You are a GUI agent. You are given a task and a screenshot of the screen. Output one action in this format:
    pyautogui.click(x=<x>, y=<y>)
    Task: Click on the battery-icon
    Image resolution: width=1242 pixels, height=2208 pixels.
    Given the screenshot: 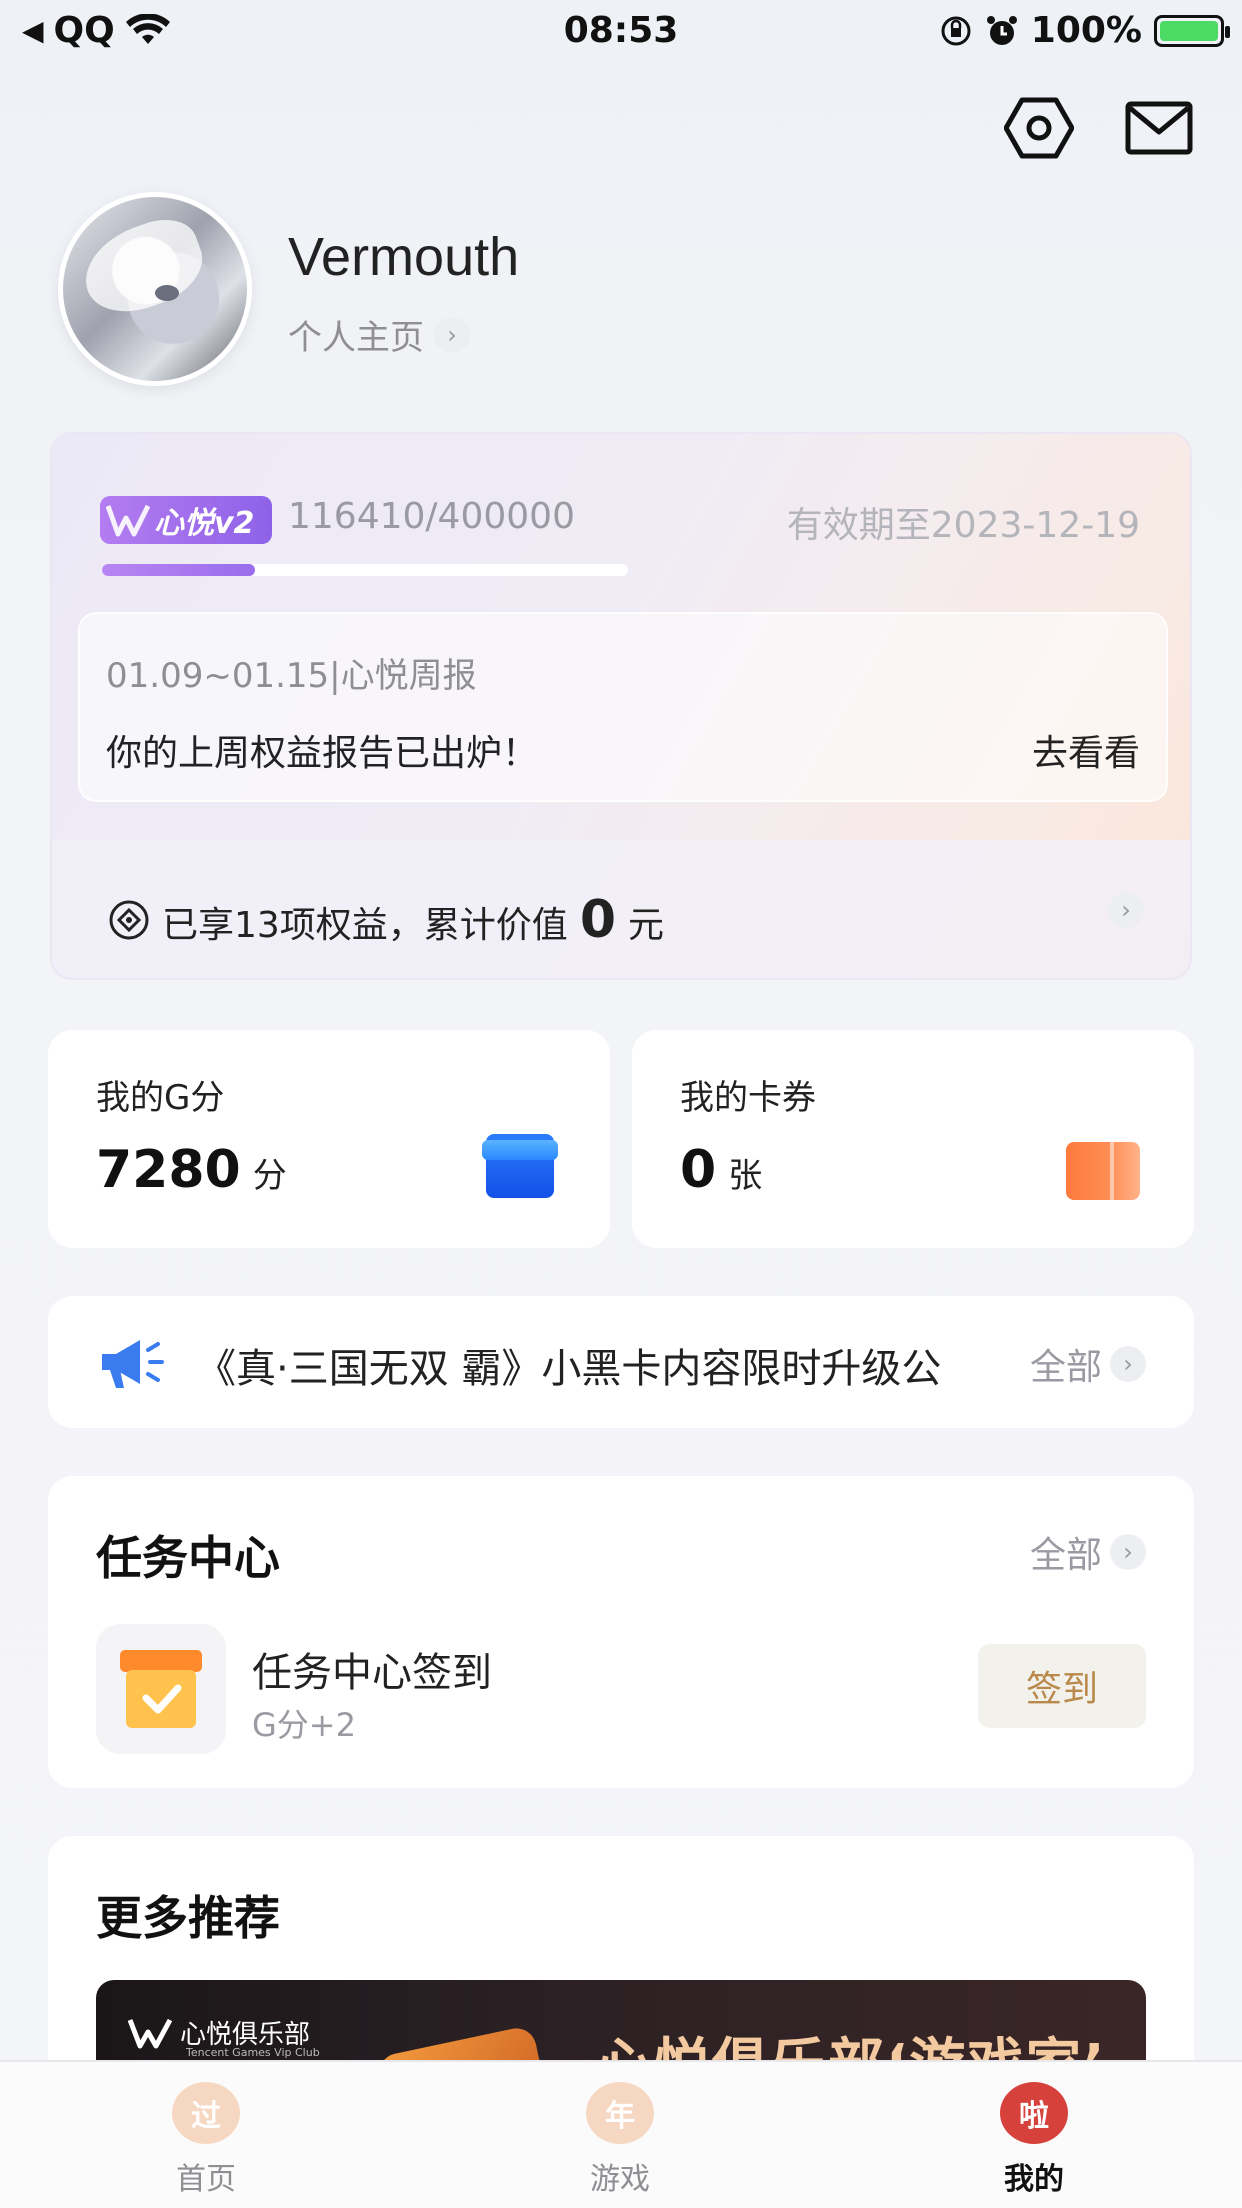 What is the action you would take?
    pyautogui.click(x=1192, y=30)
    